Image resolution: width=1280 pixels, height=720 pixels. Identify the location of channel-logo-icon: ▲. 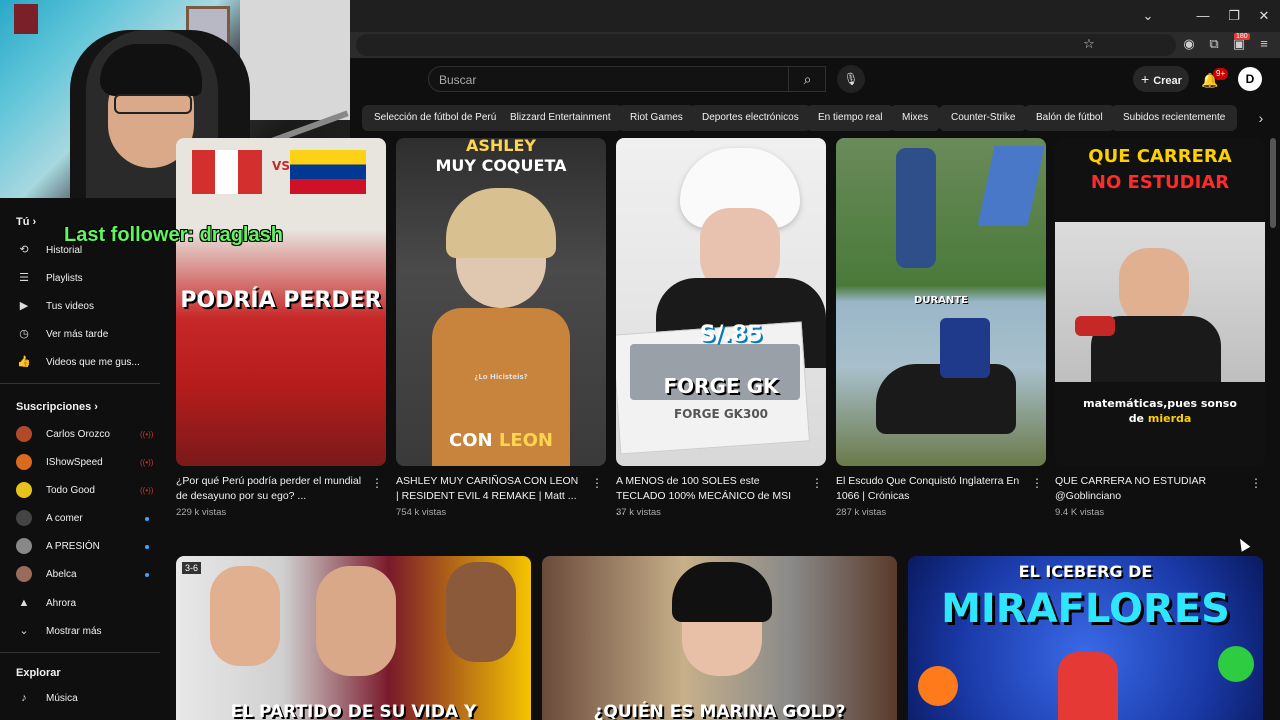
(24, 603).